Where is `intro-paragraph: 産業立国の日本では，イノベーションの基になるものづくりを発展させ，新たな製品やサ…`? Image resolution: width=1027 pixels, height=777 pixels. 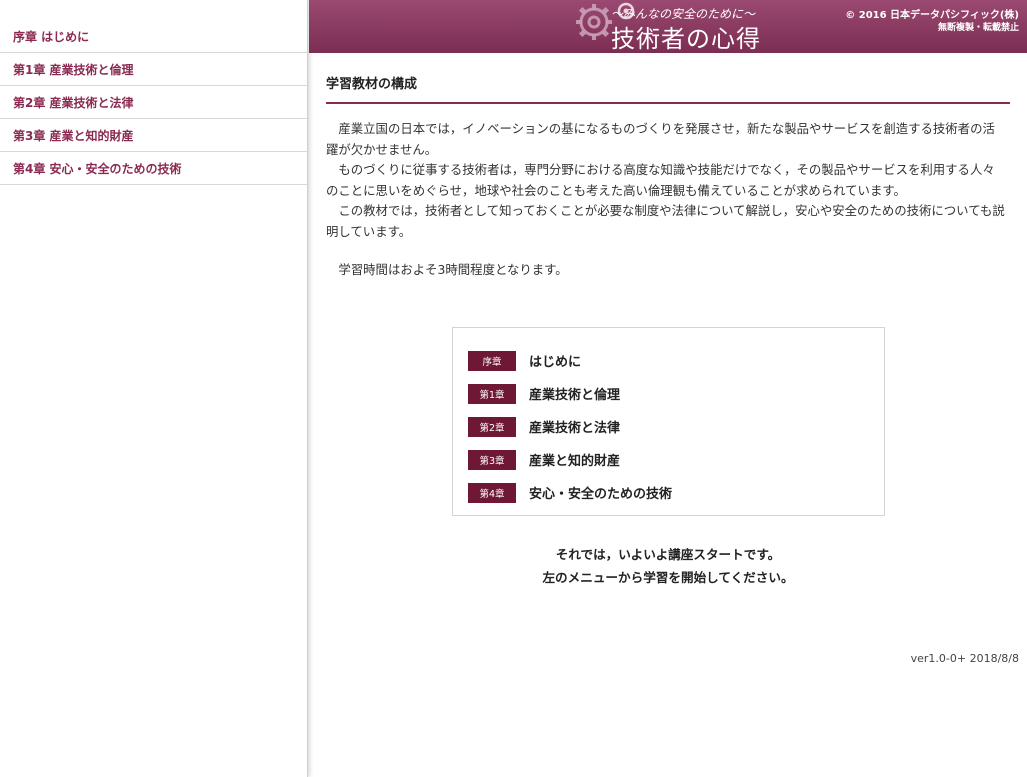 intro-paragraph: 産業立国の日本では，イノベーションの基になるものづくりを発展させ，新たな製品やサ… is located at coordinates (660, 139).